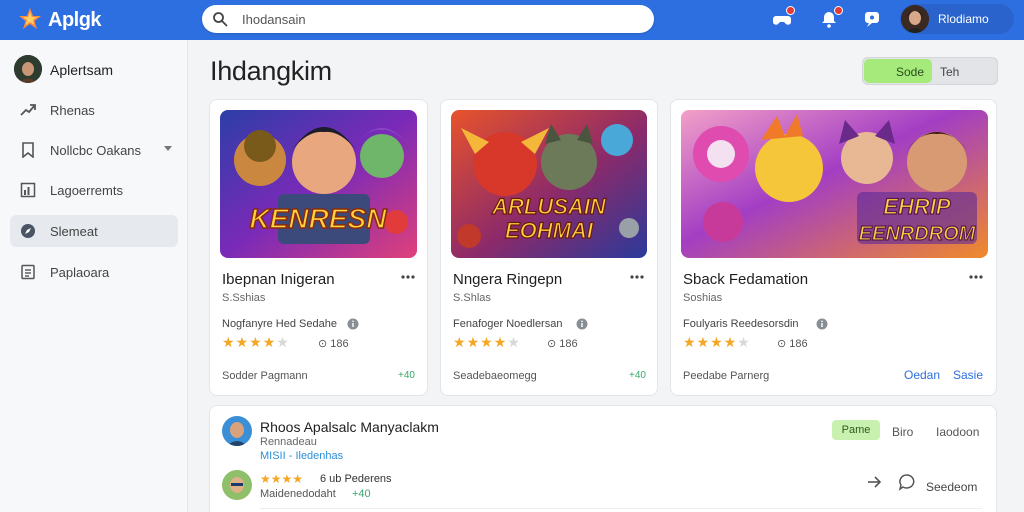 The image size is (1024, 512). What do you see at coordinates (507, 279) in the screenshot?
I see `card-title: Nngera Ringepn` at bounding box center [507, 279].